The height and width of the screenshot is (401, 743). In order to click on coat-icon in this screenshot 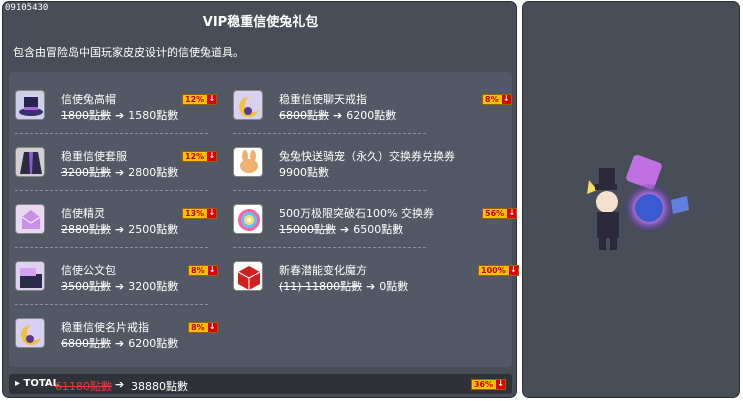, I will do `click(30, 162)`.